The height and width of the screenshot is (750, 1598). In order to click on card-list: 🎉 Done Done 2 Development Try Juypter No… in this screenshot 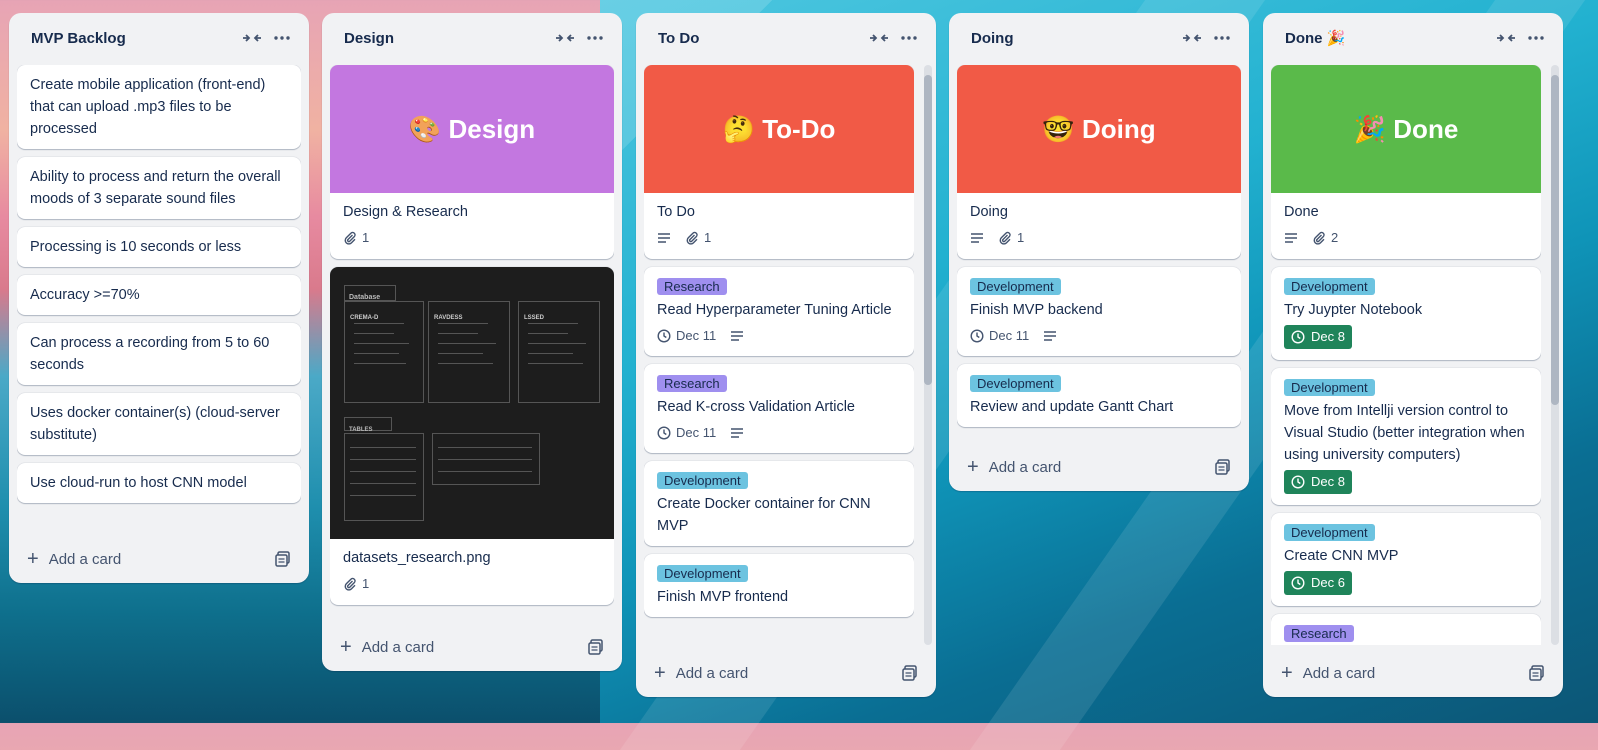, I will do `click(1406, 355)`.